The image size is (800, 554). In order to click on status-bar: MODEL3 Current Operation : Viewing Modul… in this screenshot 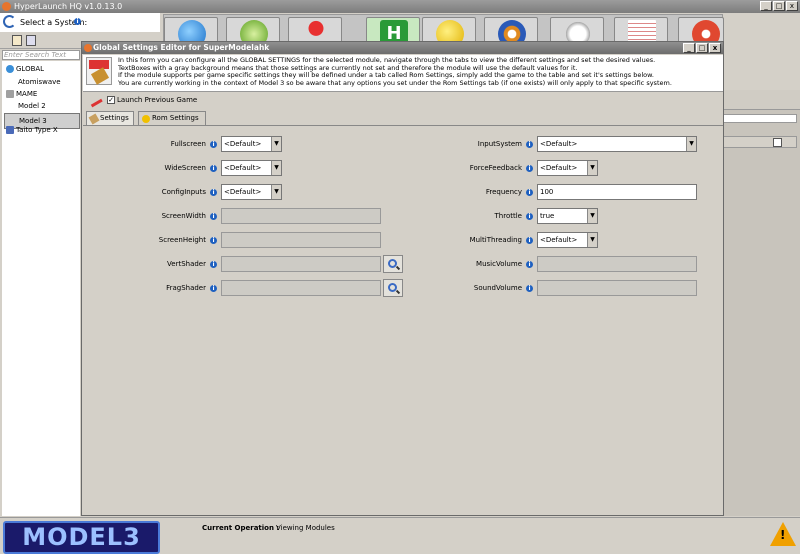, I will do `click(400, 535)`.